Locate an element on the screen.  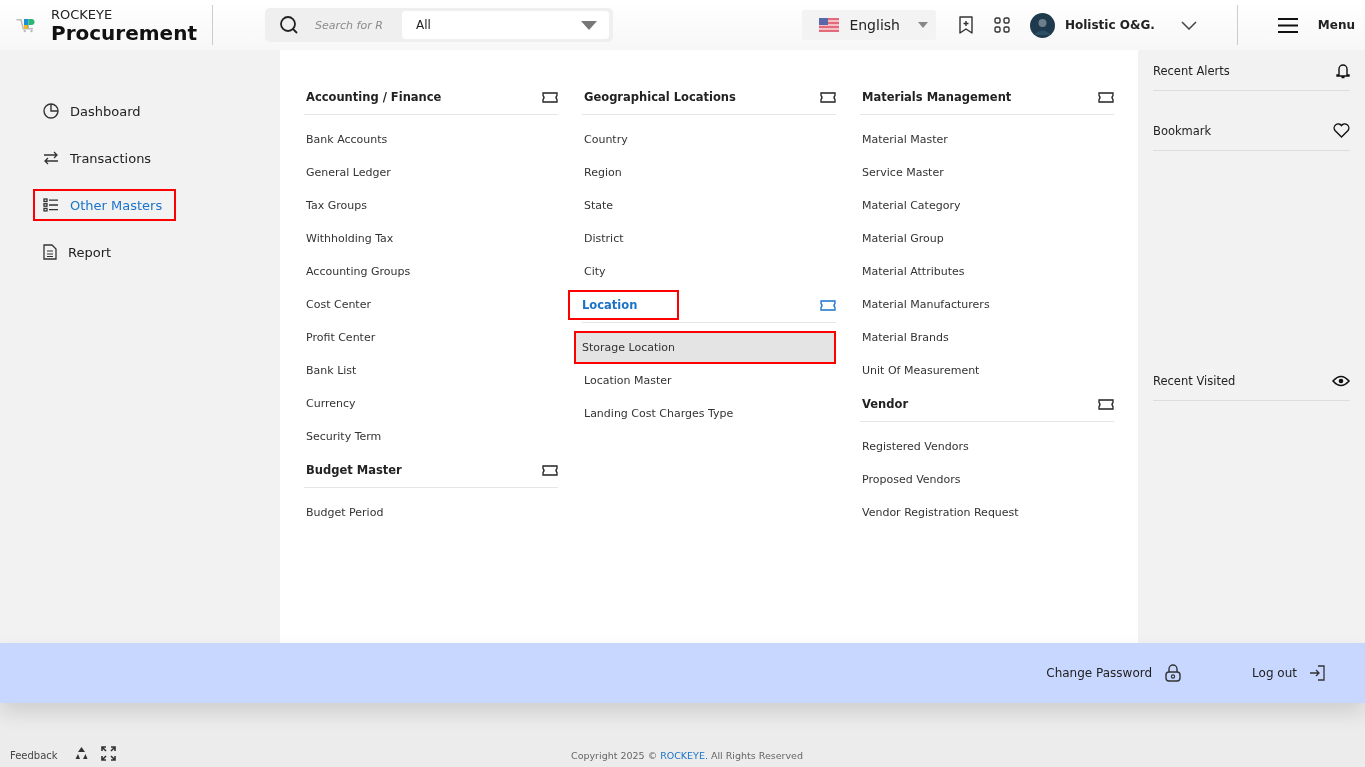
menu-item: Material Brands is located at coordinates (987, 337).